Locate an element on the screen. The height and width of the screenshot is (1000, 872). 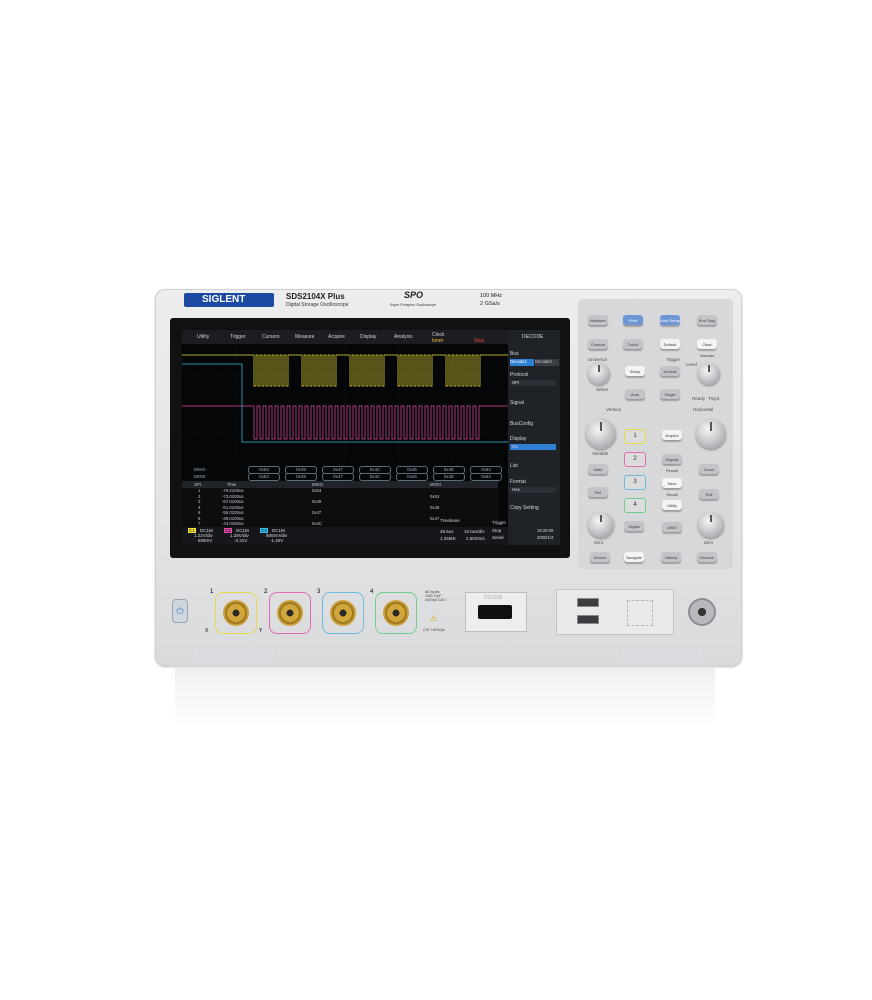
history-button: History is located at coordinates (671, 557).